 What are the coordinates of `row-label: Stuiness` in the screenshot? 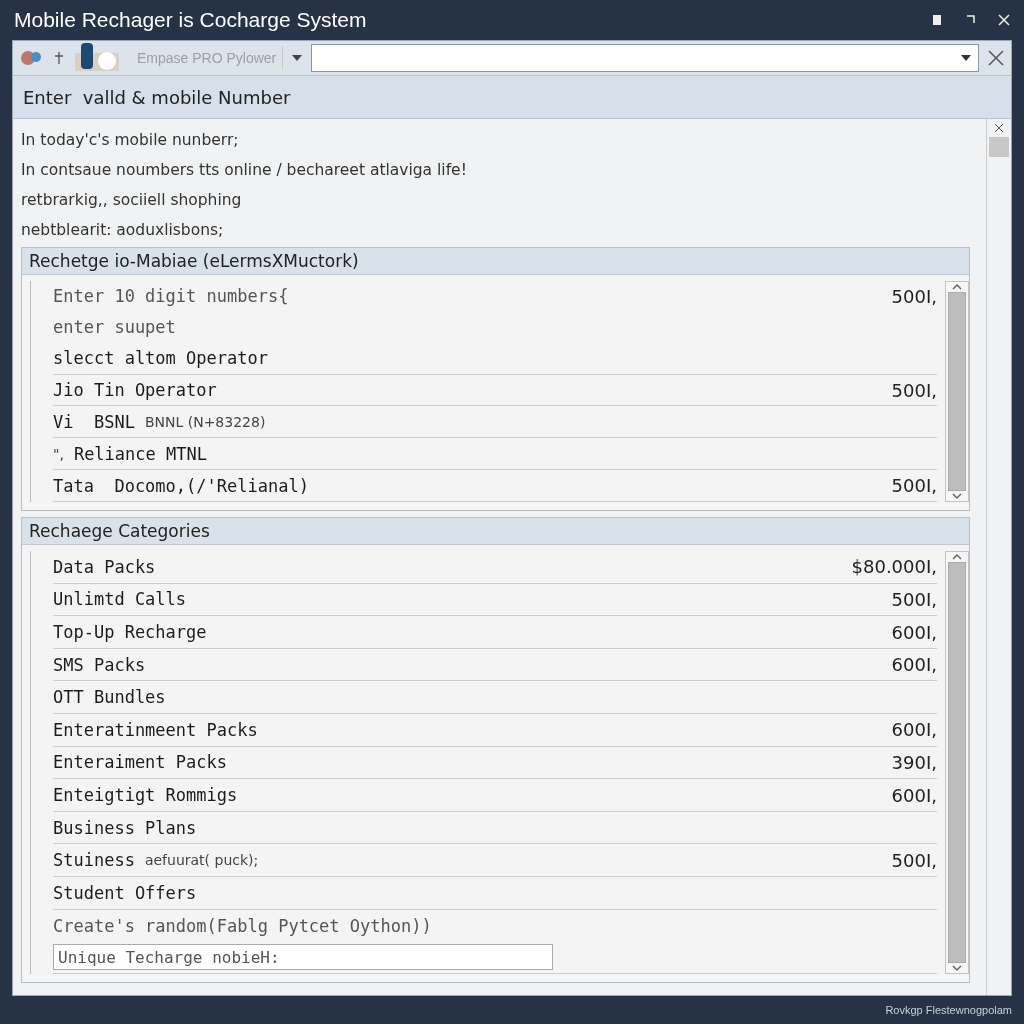 It's located at (94, 860).